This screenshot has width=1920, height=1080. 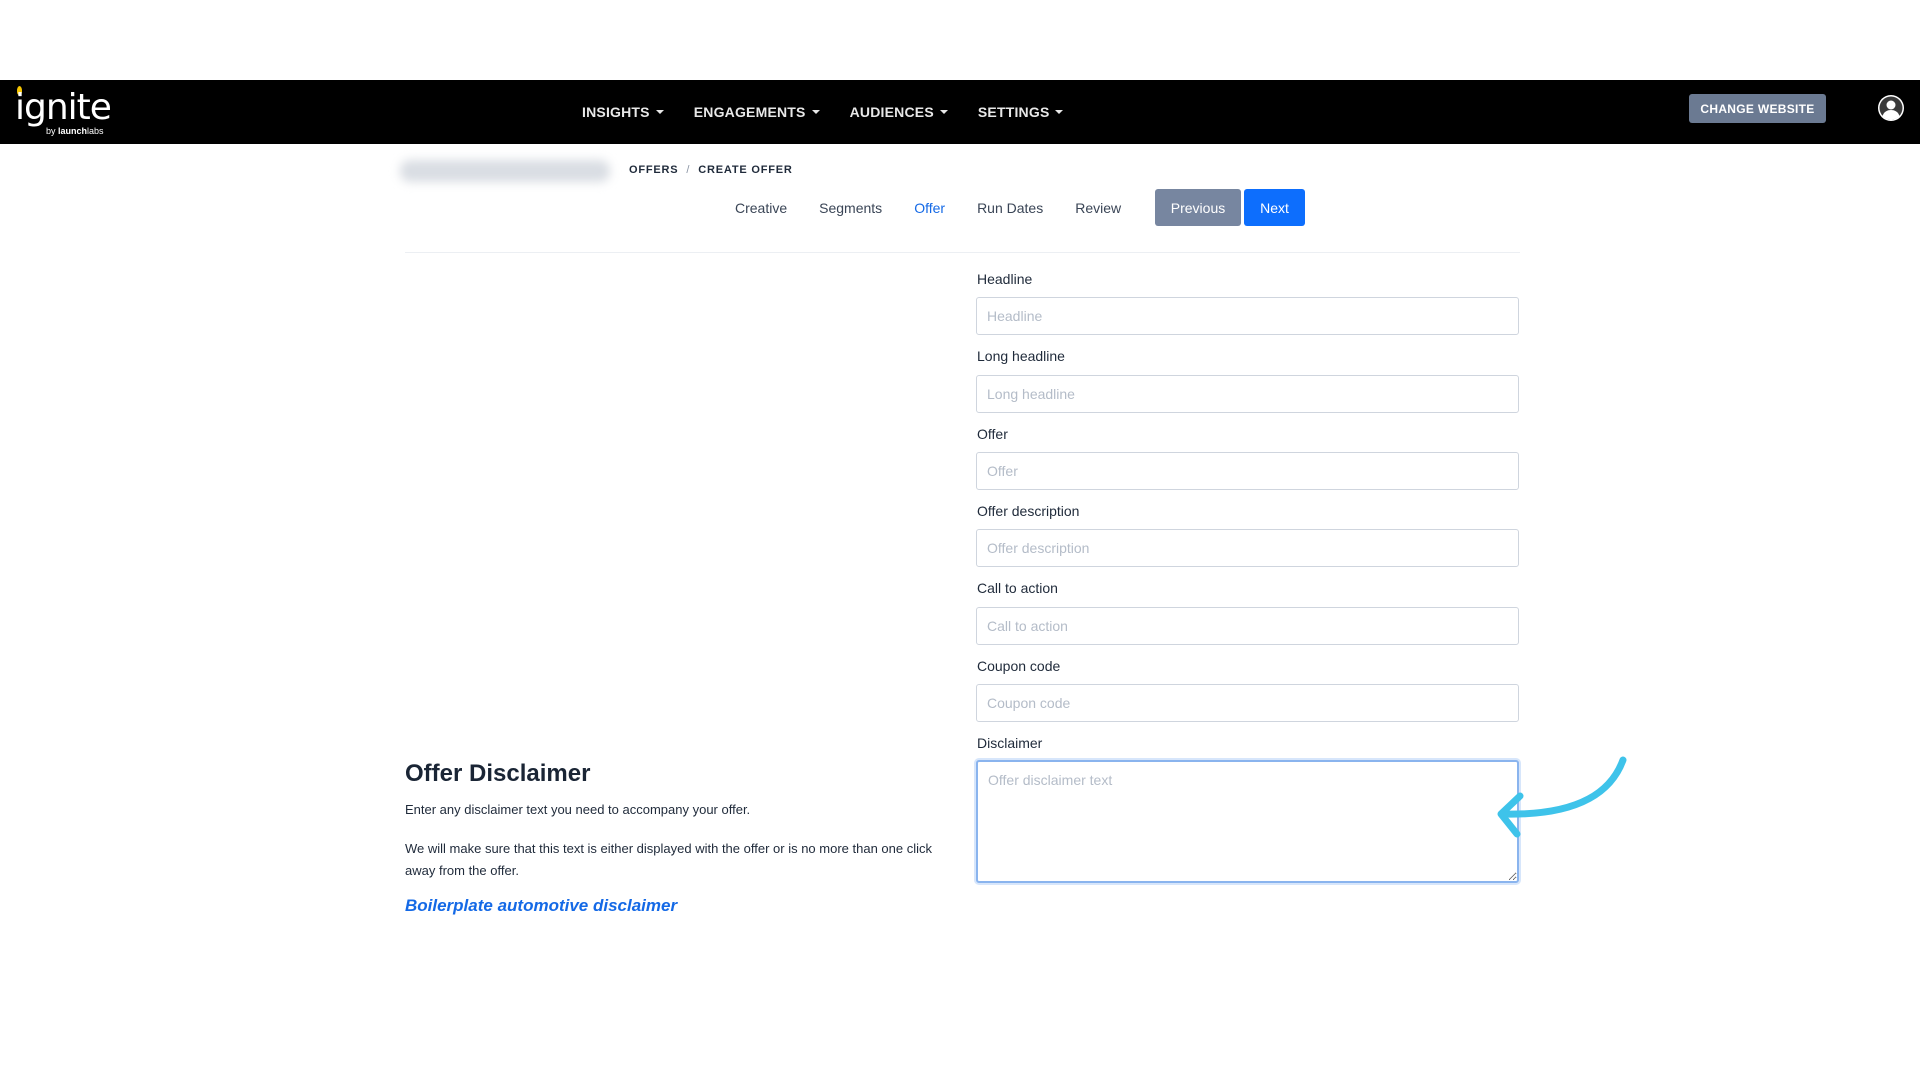 I want to click on step-offer: Offer, so click(x=929, y=208).